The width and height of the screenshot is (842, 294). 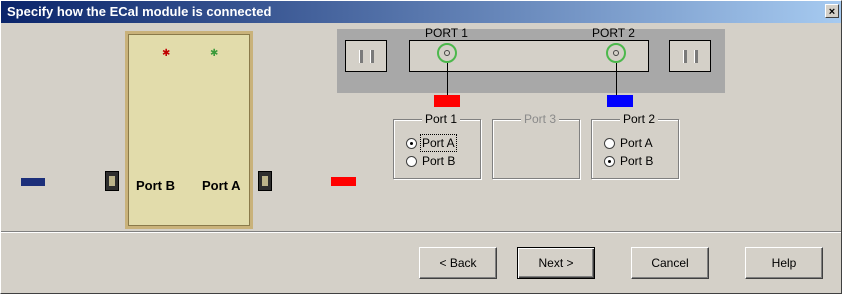 What do you see at coordinates (620, 101) in the screenshot?
I see `port-2-color-swatch` at bounding box center [620, 101].